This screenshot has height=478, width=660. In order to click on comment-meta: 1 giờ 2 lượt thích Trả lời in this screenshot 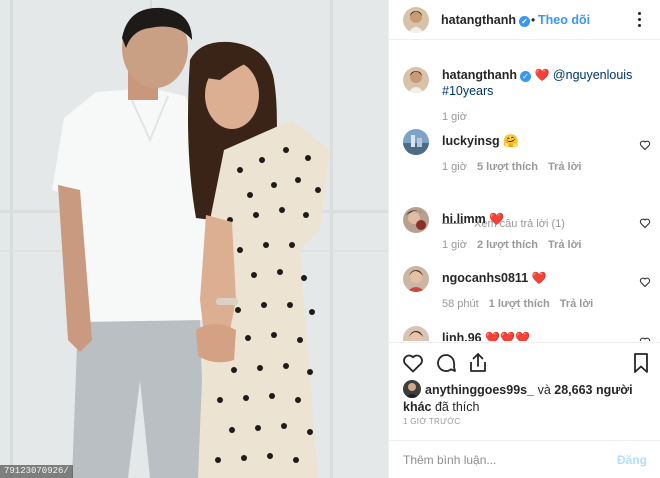, I will do `click(516, 245)`.